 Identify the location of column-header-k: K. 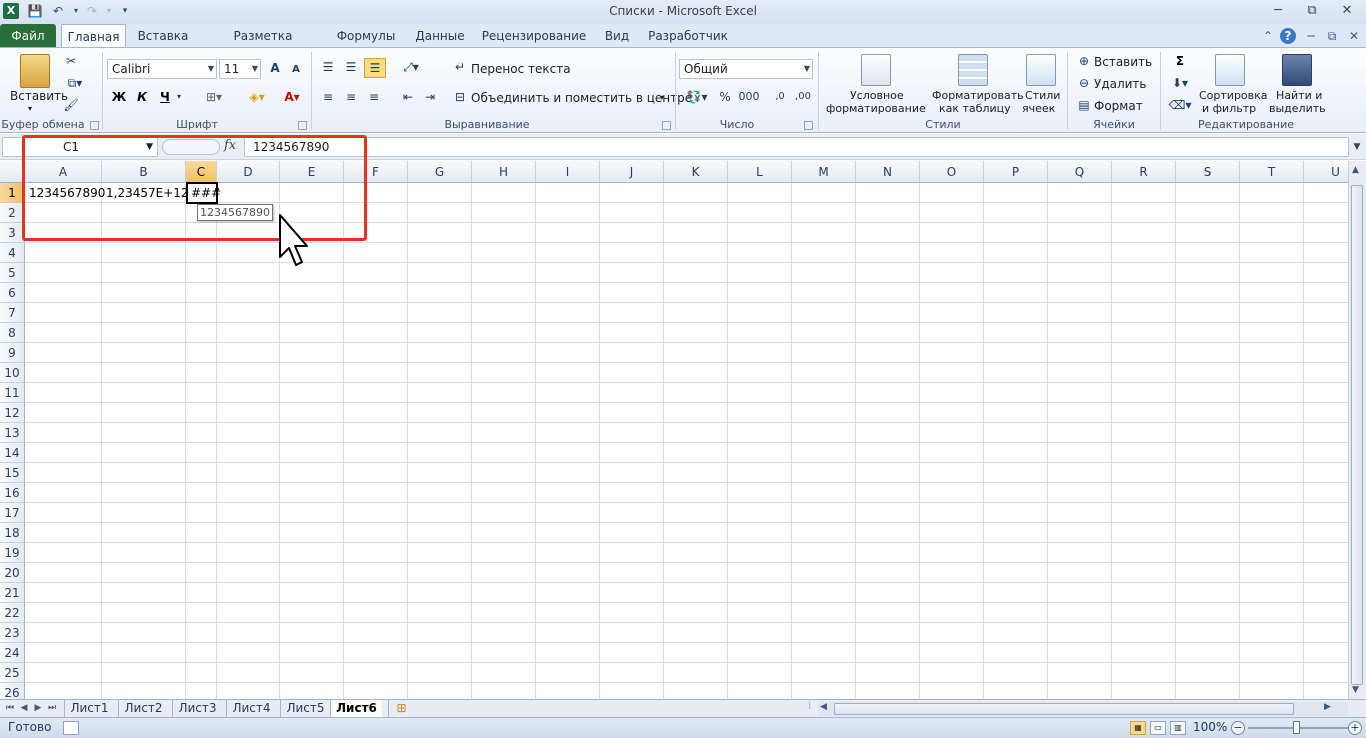
(696, 172).